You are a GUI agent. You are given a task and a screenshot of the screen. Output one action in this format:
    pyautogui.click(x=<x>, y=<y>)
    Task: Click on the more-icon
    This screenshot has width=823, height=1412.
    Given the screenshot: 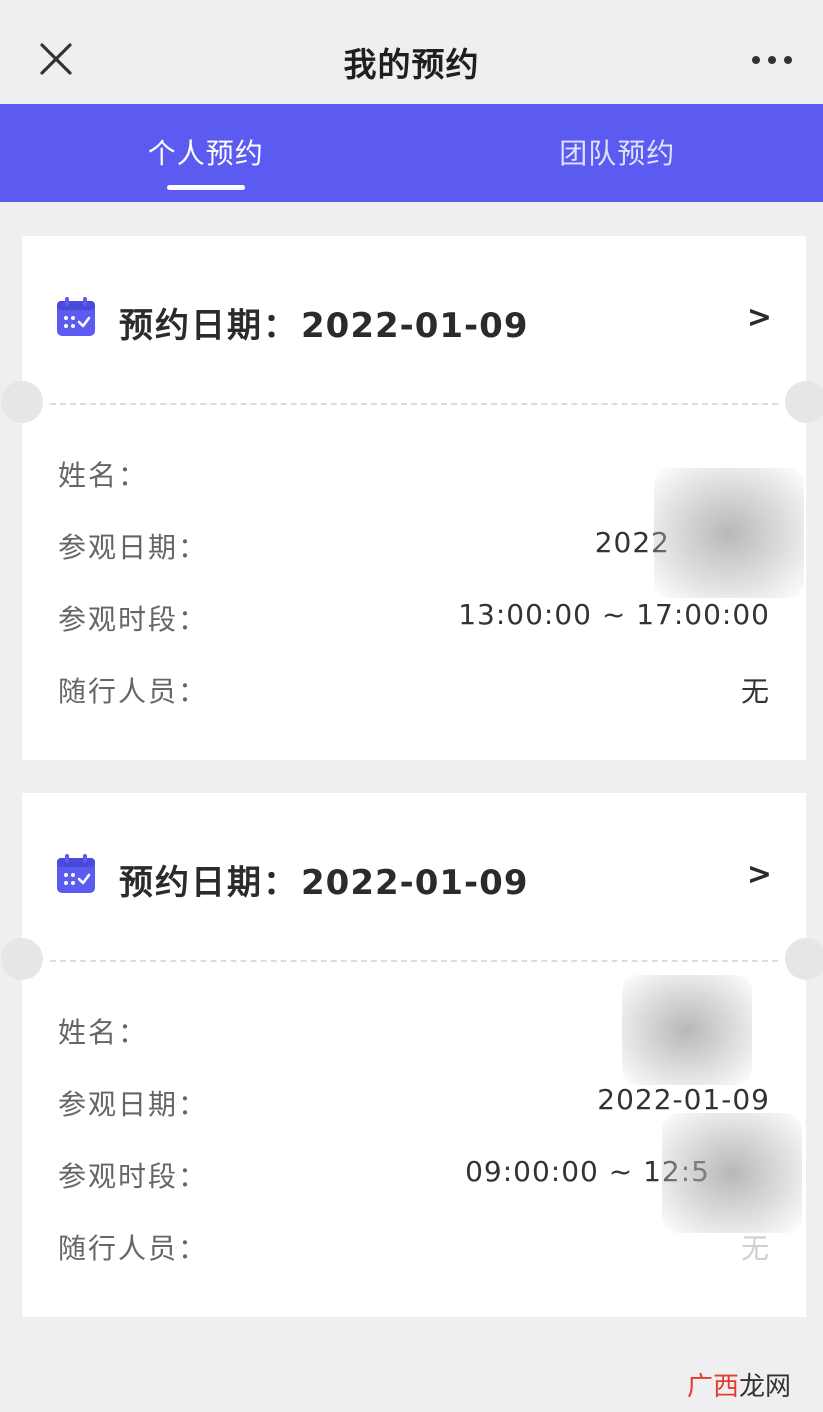 What is the action you would take?
    pyautogui.click(x=772, y=60)
    